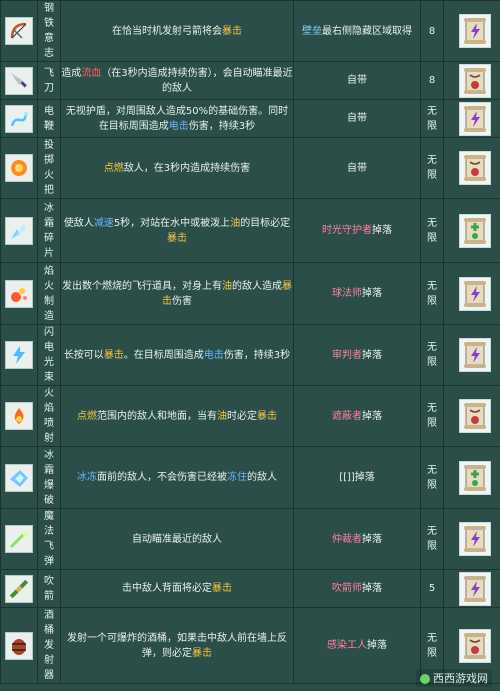 Image resolution: width=500 pixels, height=691 pixels. I want to click on skill-description: 长按可以暴击。在目标周围造成电击伤害，持续3秒, so click(177, 355).